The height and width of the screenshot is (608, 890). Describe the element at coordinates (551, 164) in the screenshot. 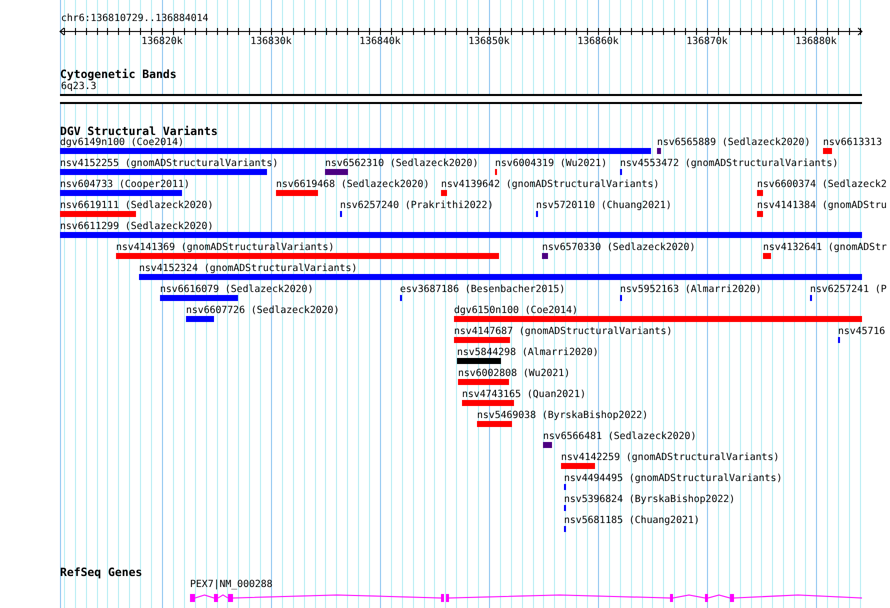

I see `variant-label: nsv6004319 (Wu2021)` at that location.